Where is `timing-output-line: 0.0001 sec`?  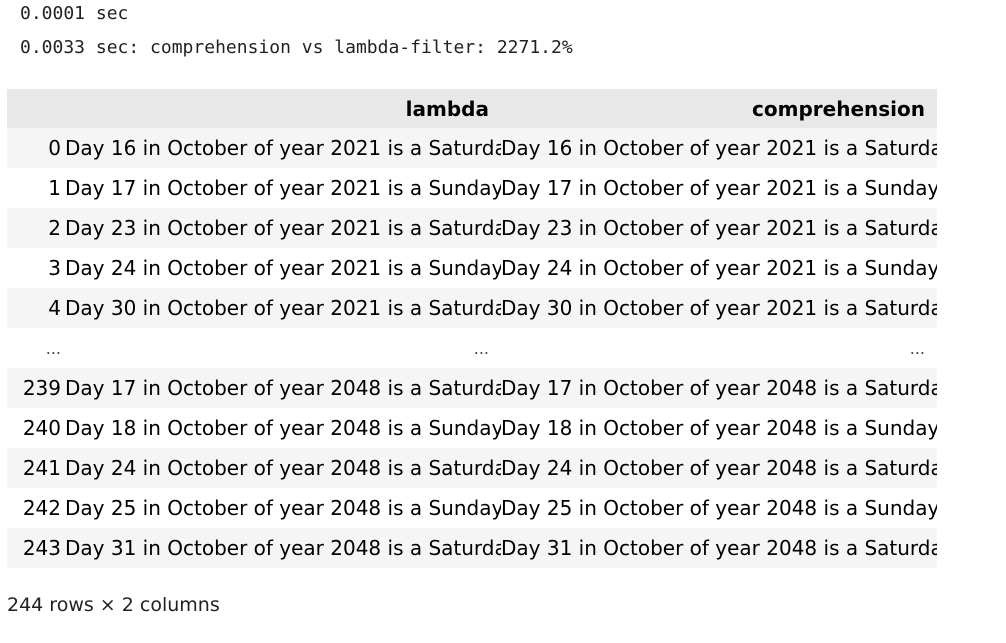 timing-output-line: 0.0001 sec is located at coordinates (74, 13).